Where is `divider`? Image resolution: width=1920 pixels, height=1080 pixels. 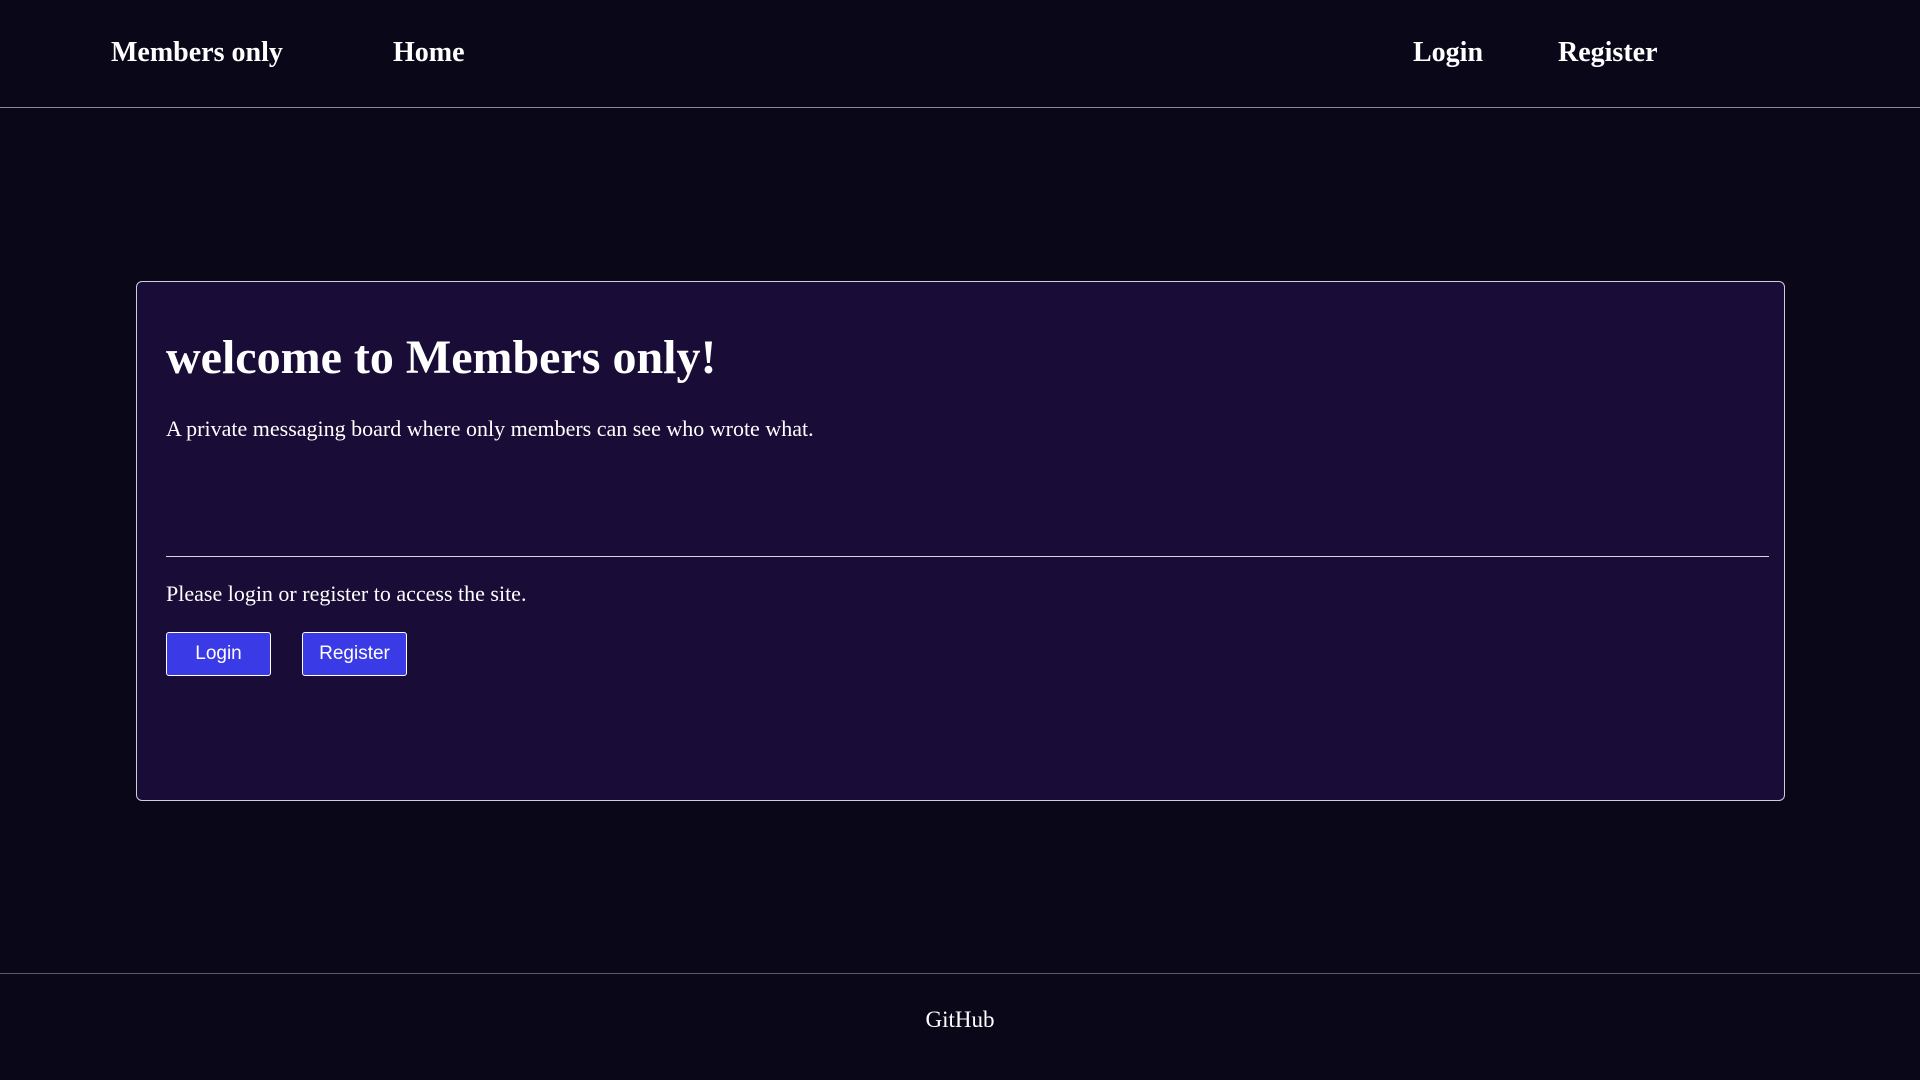 divider is located at coordinates (967, 556).